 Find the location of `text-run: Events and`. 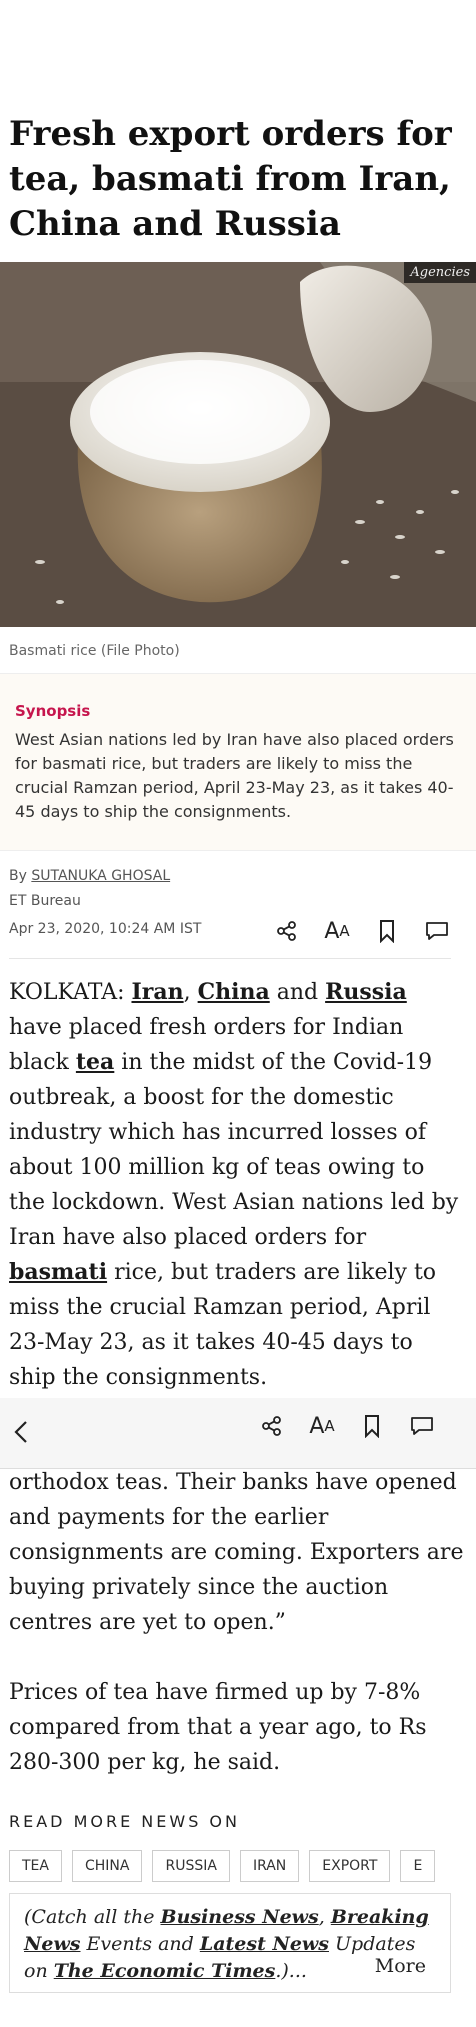

text-run: Events and is located at coordinates (140, 1944).